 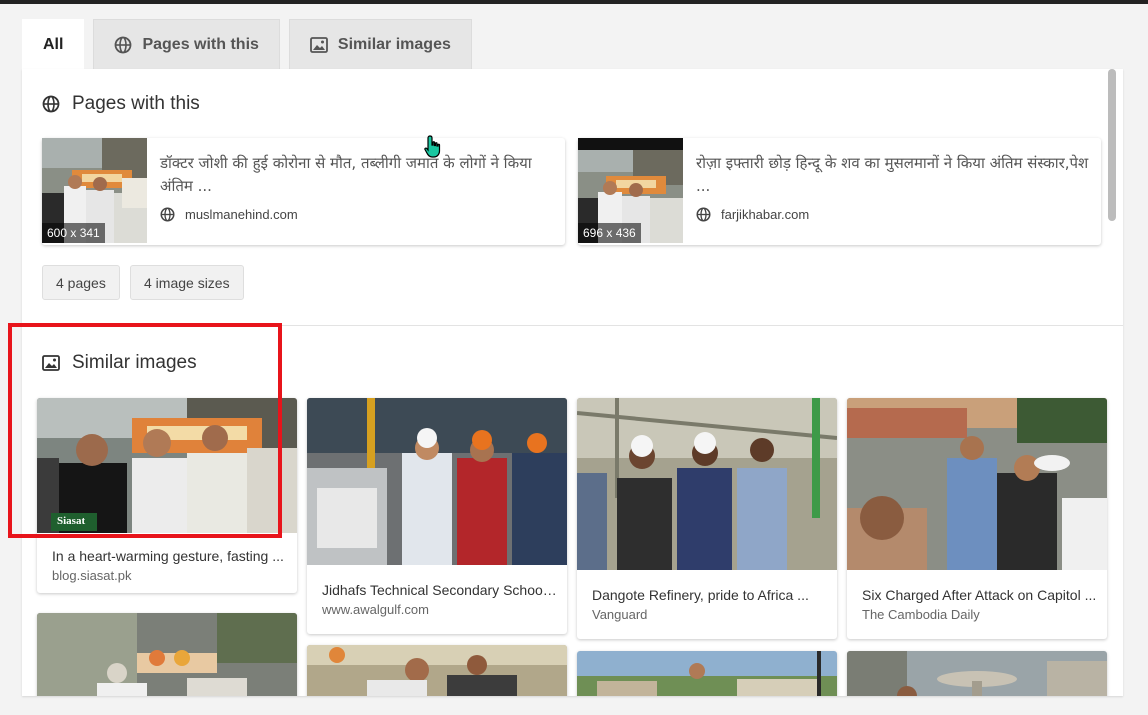 I want to click on page-thumbnail: 696 x 436, so click(x=630, y=190).